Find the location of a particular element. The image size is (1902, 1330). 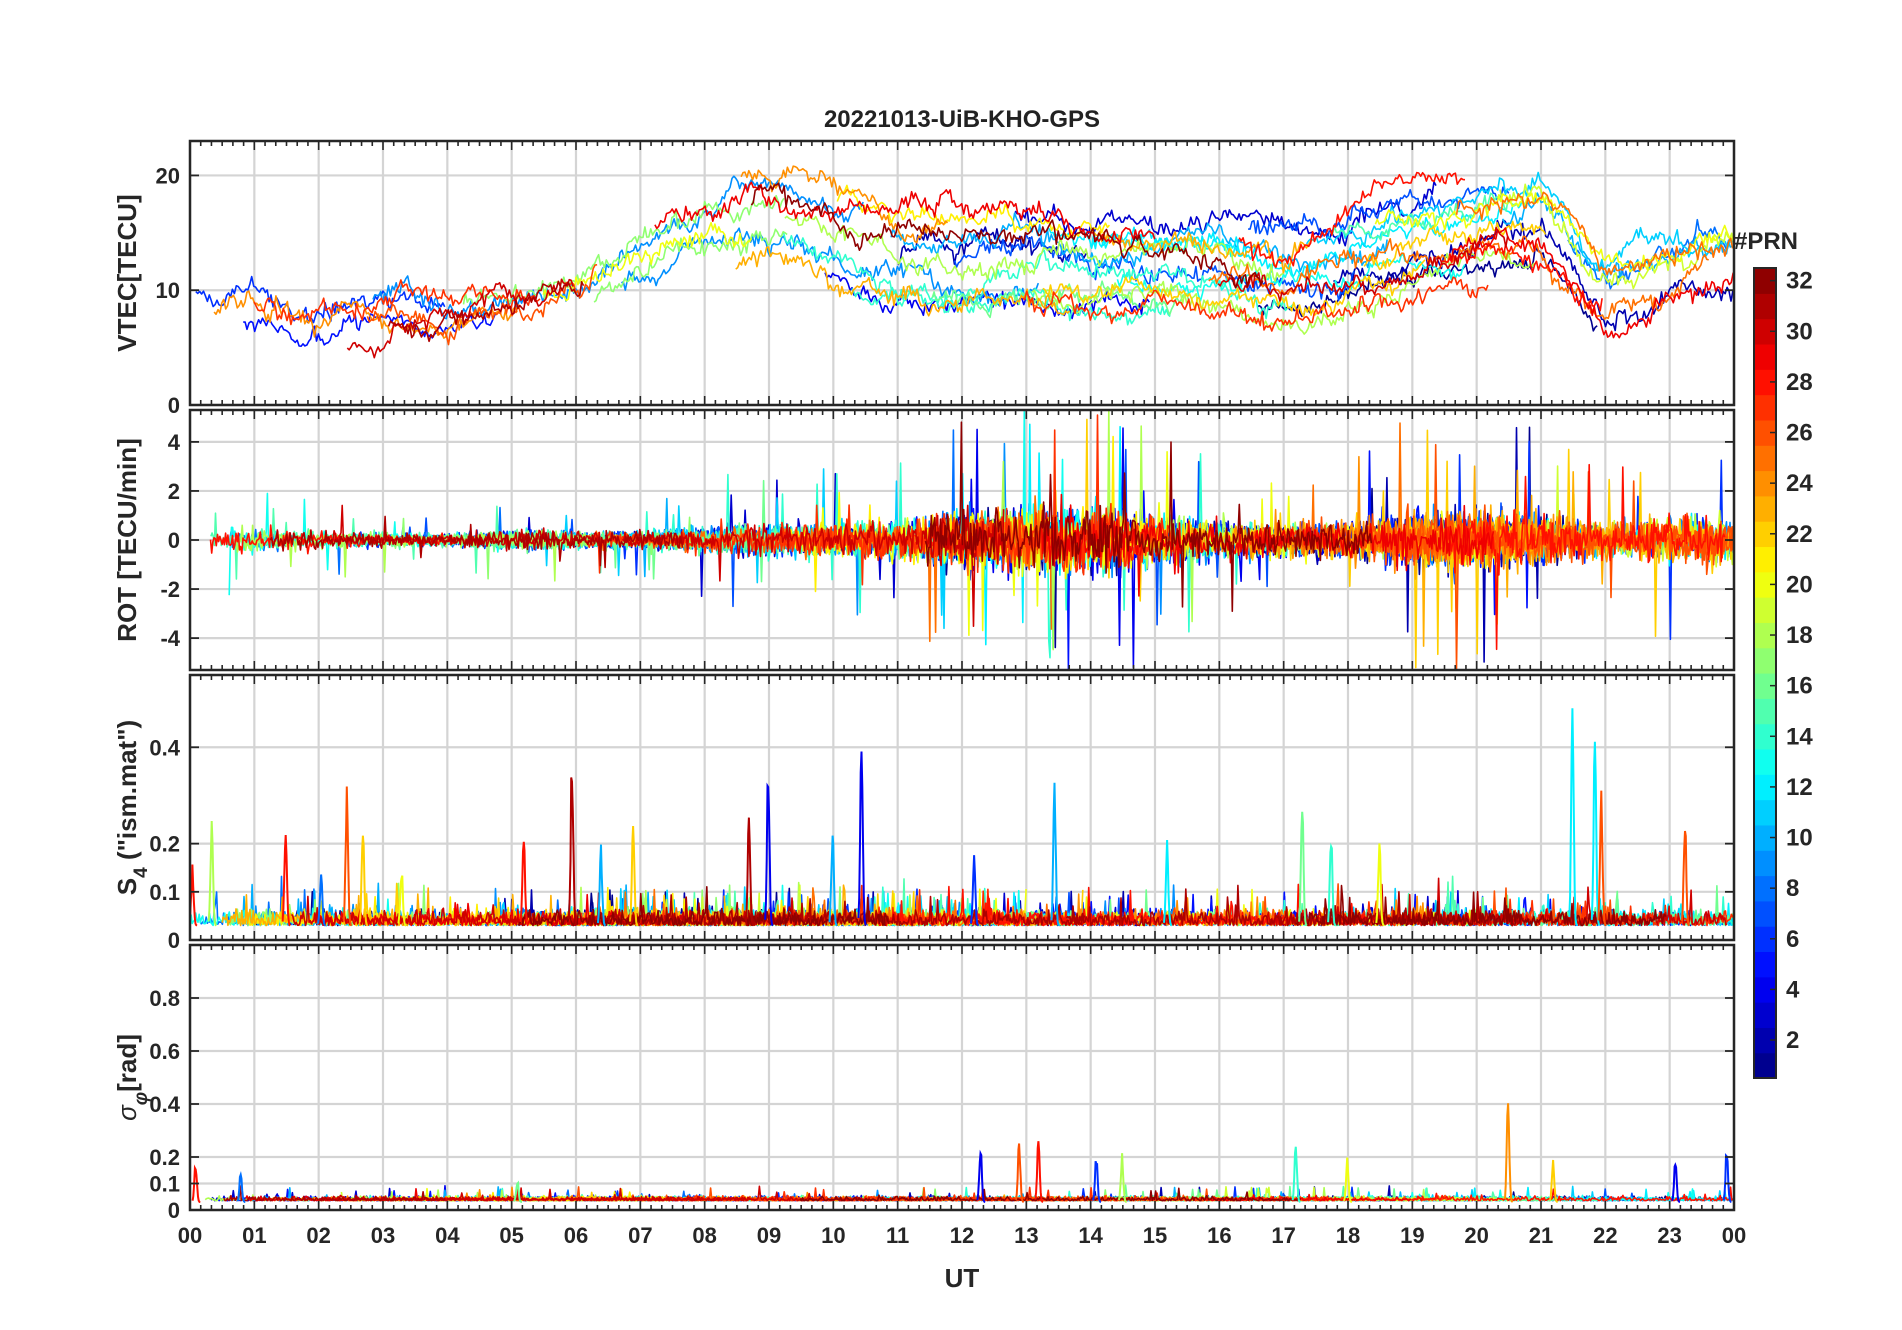

x-tick-label: 21 is located at coordinates (1541, 1235).